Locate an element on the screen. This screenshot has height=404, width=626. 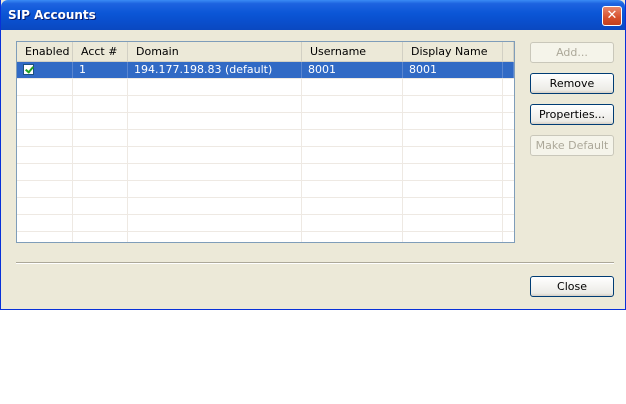
display-name-cell: 8001 is located at coordinates (453, 70).